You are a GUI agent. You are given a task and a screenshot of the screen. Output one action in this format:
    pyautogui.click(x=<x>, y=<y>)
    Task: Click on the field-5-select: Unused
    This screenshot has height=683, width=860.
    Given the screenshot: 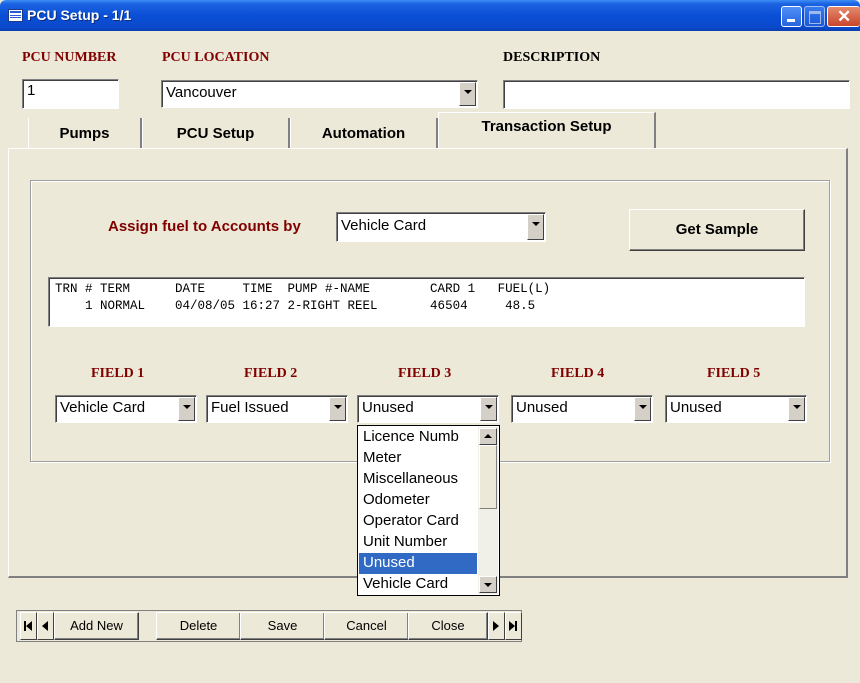 What is the action you would take?
    pyautogui.click(x=736, y=409)
    